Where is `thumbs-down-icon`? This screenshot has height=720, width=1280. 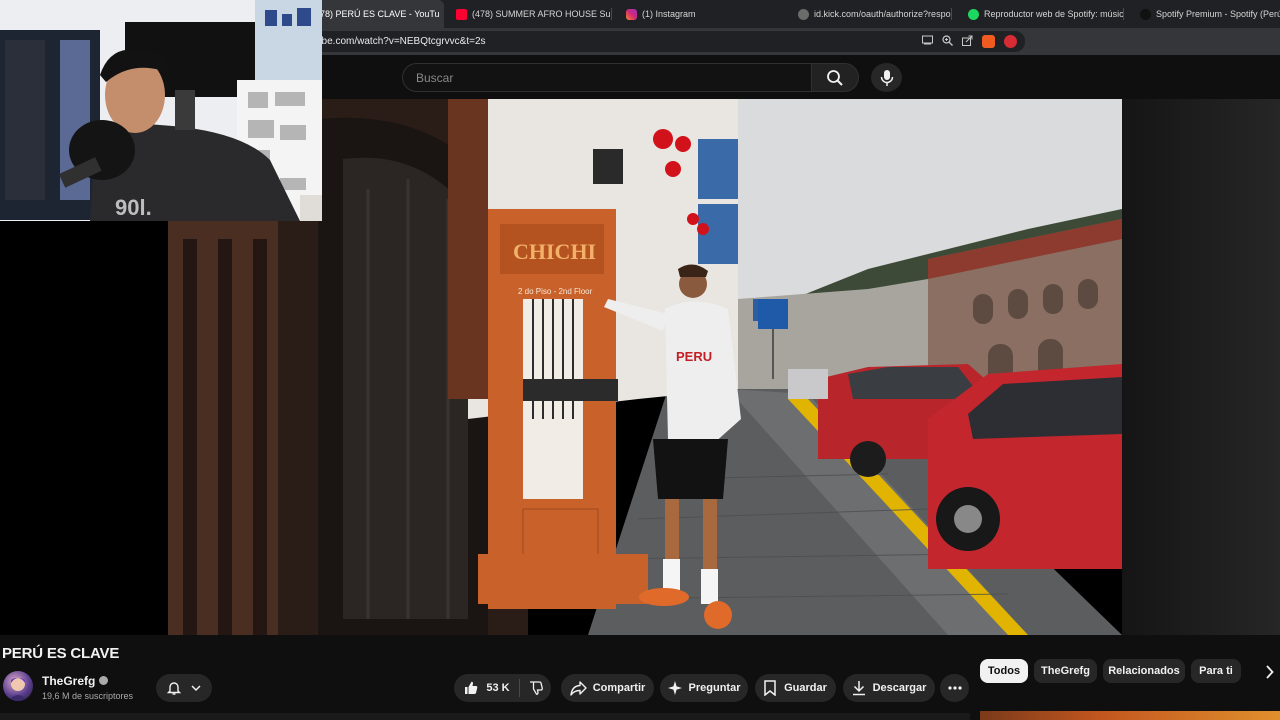
thumbs-down-icon is located at coordinates (536, 688).